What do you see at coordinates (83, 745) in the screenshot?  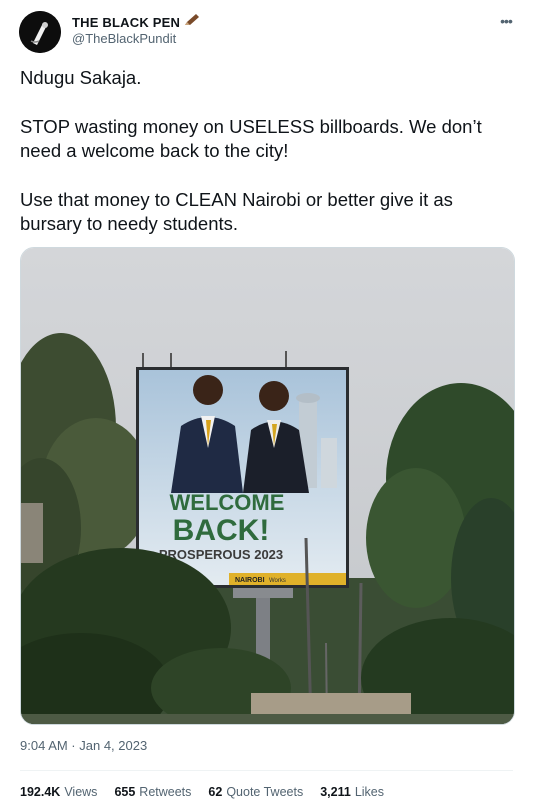 I see `tweet-timestamp: 9:04 AM · Jan 4, 2023` at bounding box center [83, 745].